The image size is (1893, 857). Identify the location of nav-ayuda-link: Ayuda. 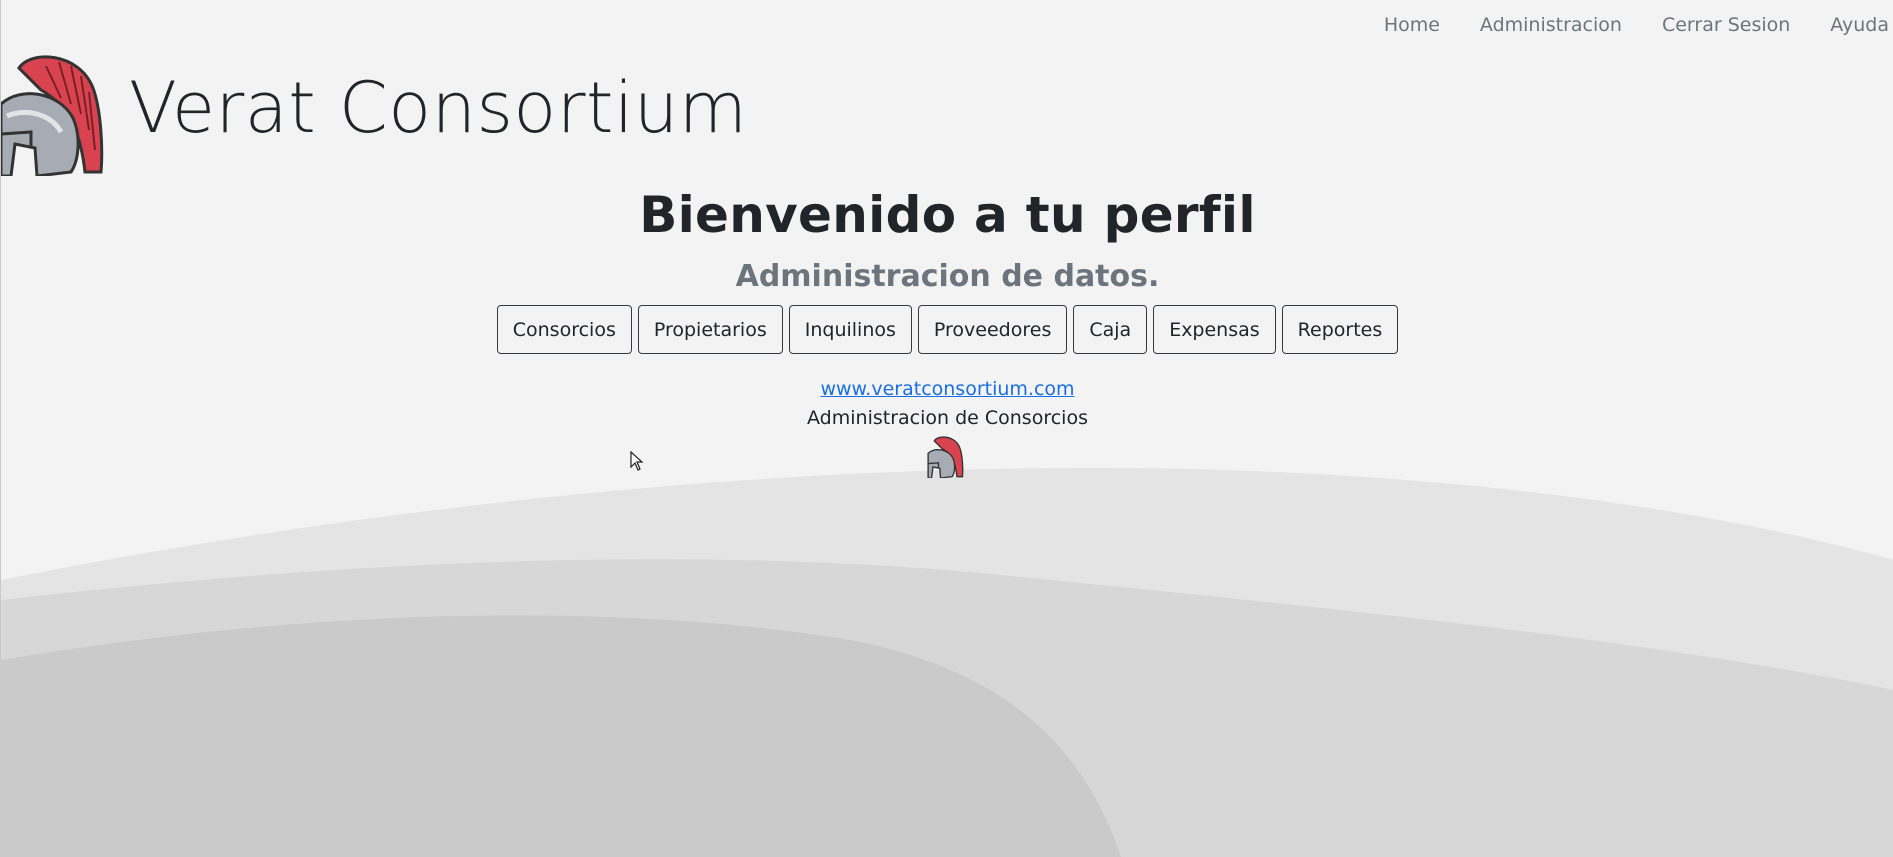
(1851, 25).